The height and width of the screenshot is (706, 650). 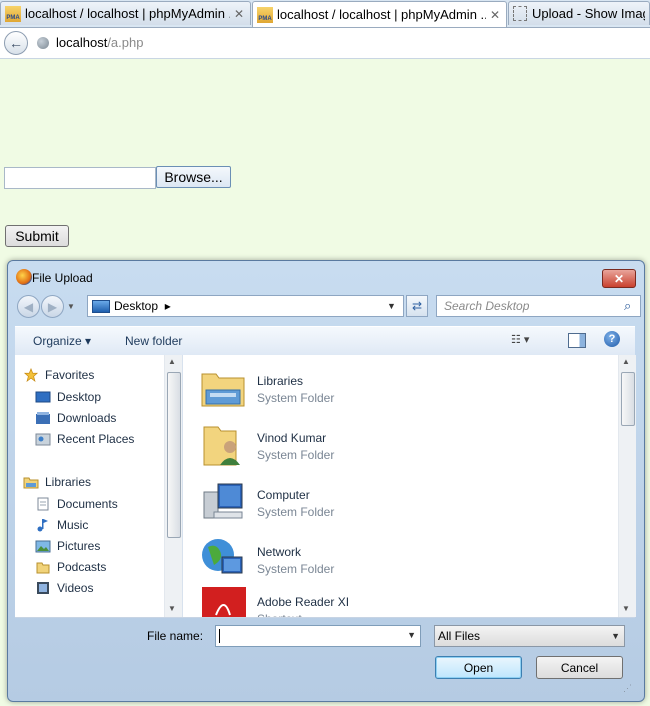 I want to click on libraries-icon, so click(x=31, y=483).